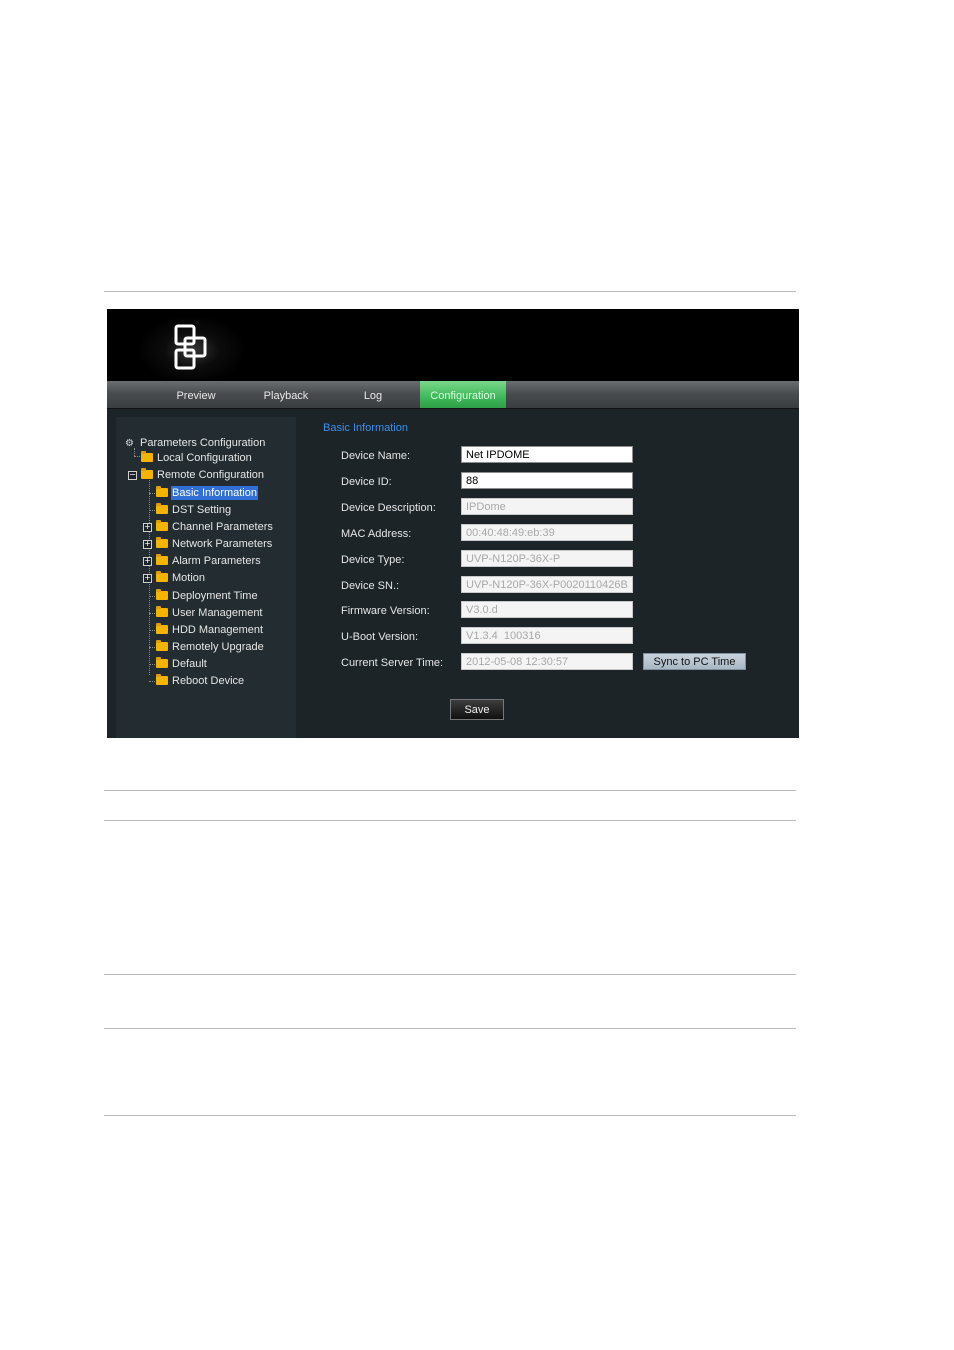 This screenshot has height=1350, width=954. Describe the element at coordinates (200, 681) in the screenshot. I see `tree-item-reboot-device: Reboot Device` at that location.